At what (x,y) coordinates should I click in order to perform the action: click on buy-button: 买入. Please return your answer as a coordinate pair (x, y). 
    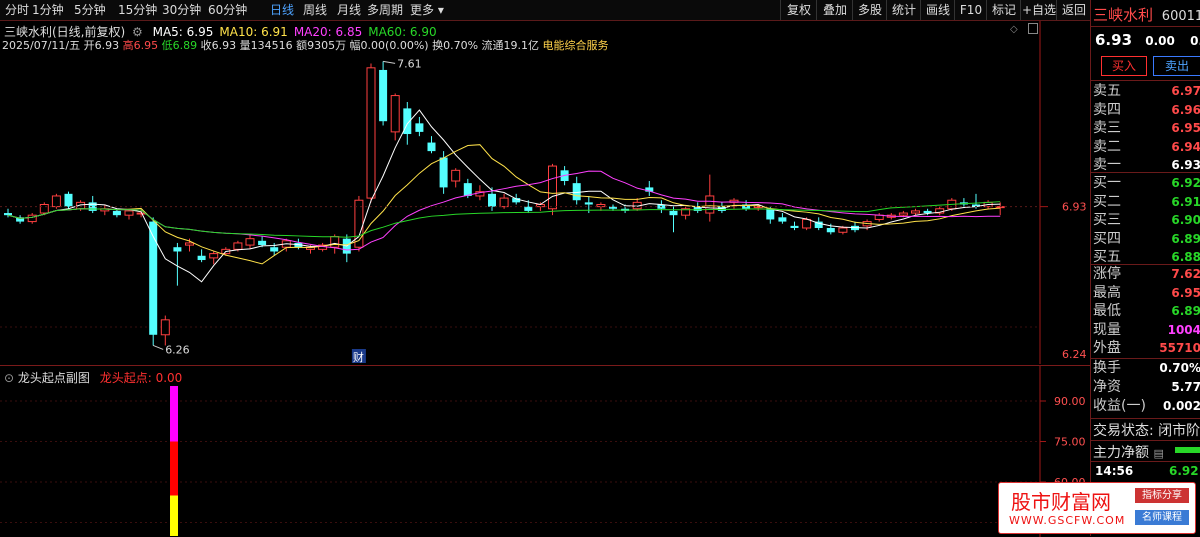
    Looking at the image, I should click on (1124, 66).